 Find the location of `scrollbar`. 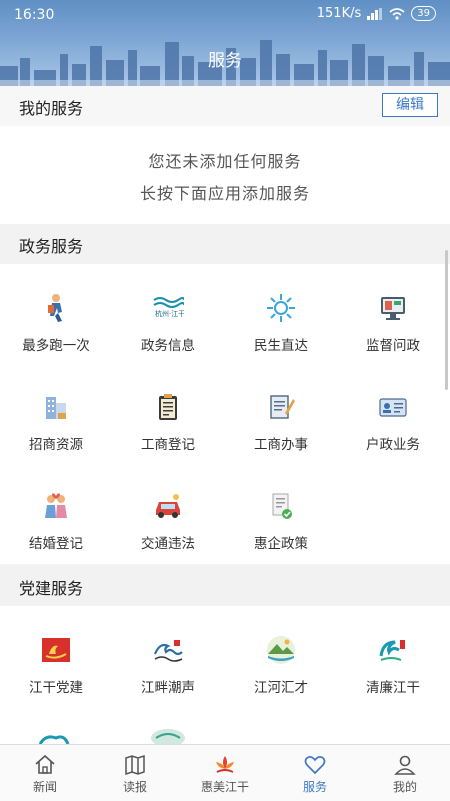

scrollbar is located at coordinates (446, 320).